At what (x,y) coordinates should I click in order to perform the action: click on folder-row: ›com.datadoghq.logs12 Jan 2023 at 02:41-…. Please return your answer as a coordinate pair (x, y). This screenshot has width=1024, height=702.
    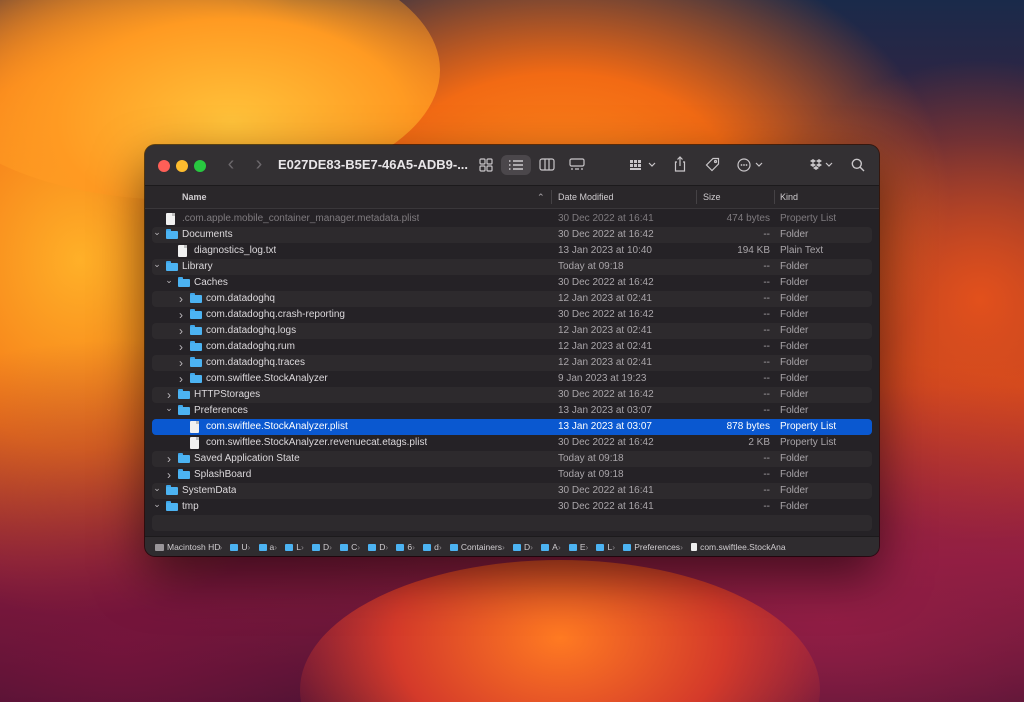
    Looking at the image, I should click on (512, 331).